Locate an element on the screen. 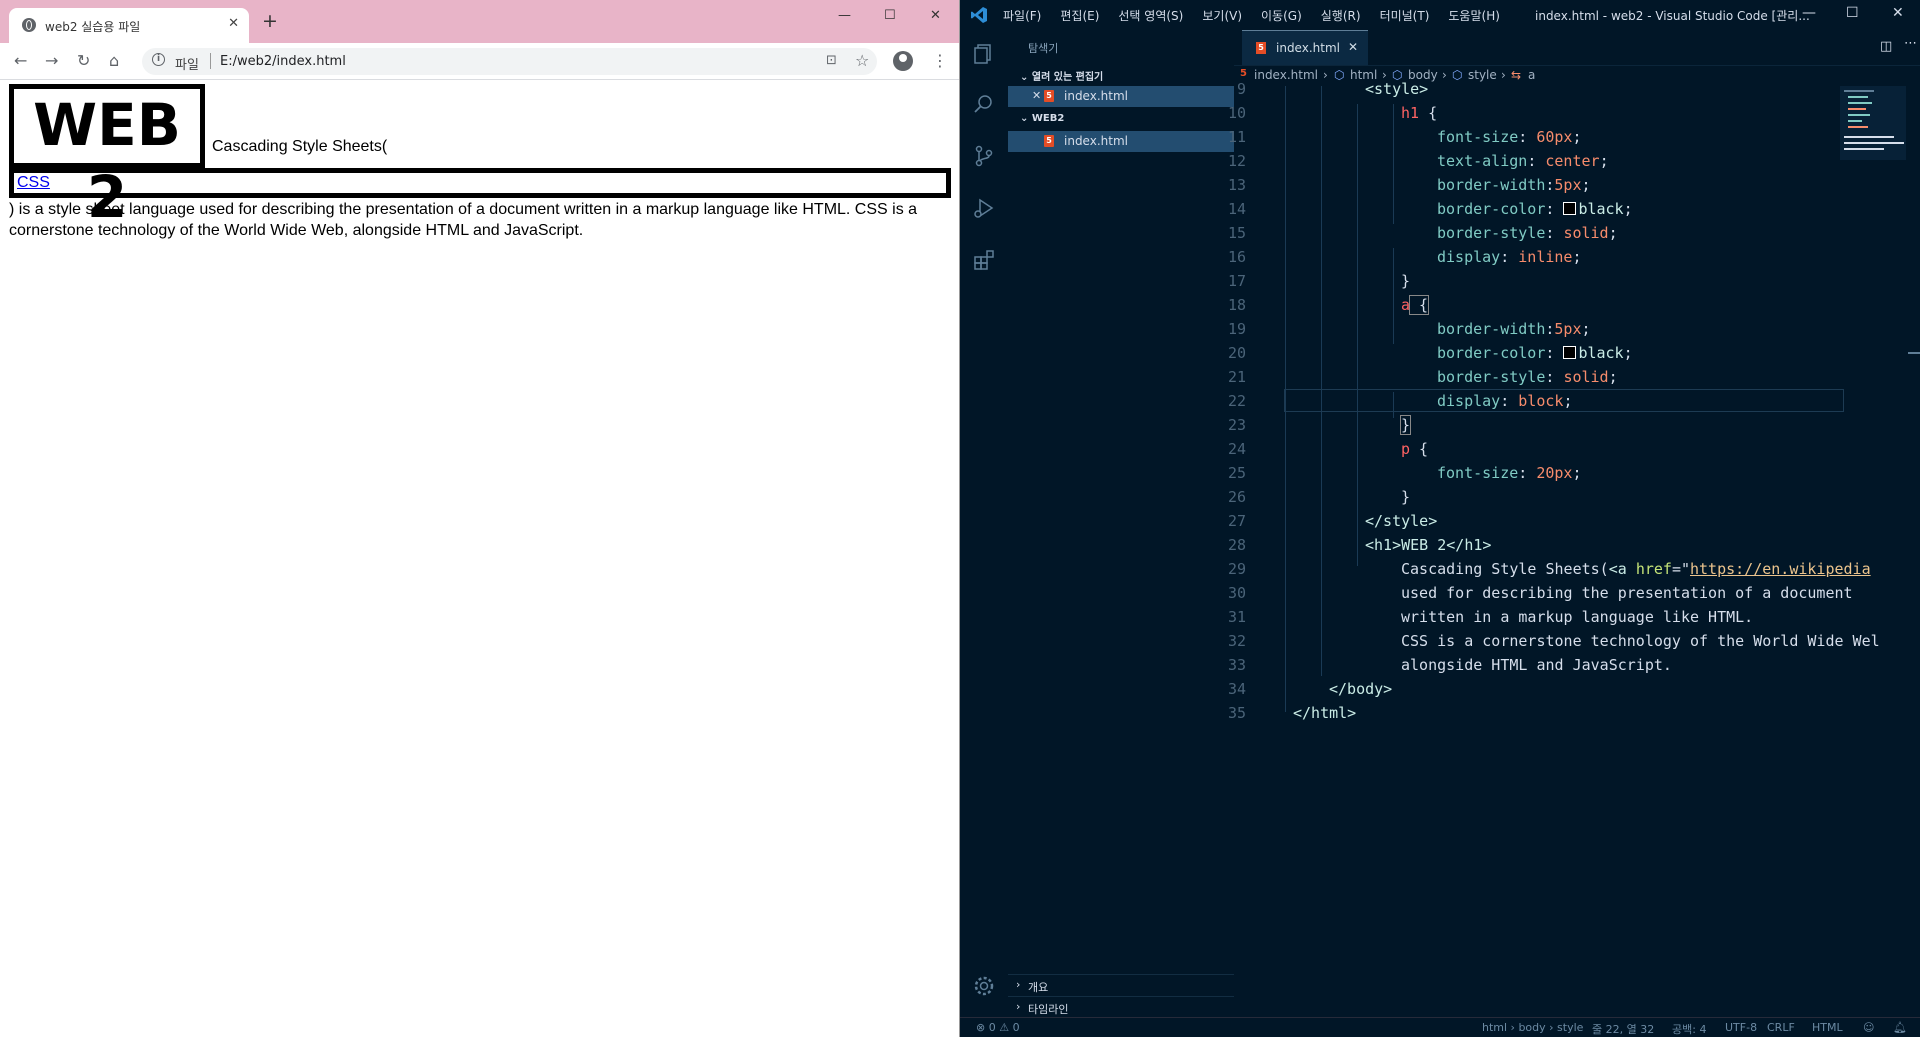 This screenshot has width=1920, height=1037. translate-icon: ⊡ is located at coordinates (831, 60).